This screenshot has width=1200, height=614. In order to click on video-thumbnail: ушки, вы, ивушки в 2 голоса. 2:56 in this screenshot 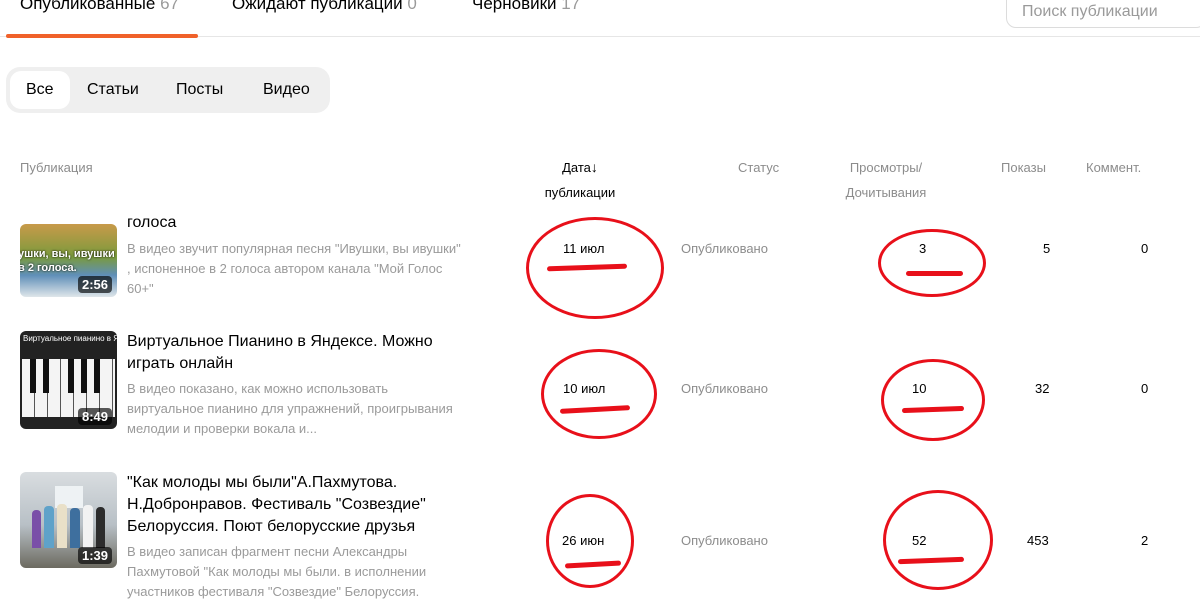, I will do `click(68, 260)`.